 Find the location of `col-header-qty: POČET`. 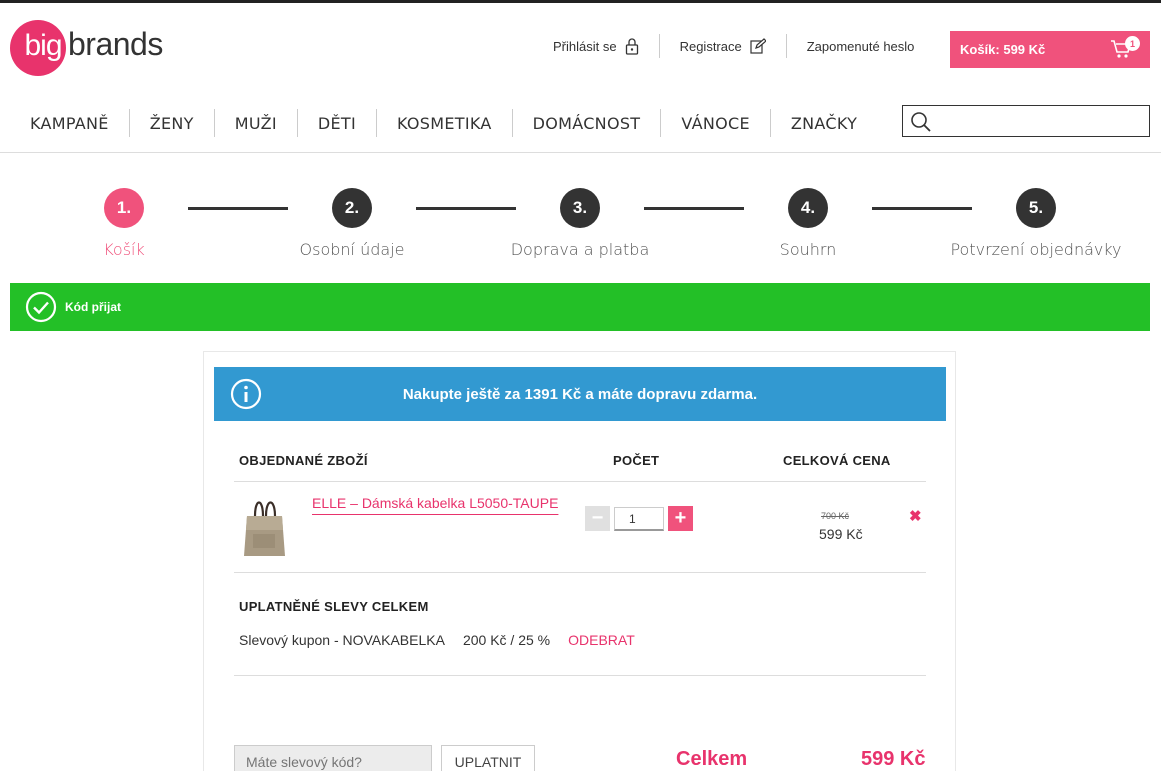

col-header-qty: POČET is located at coordinates (636, 460).